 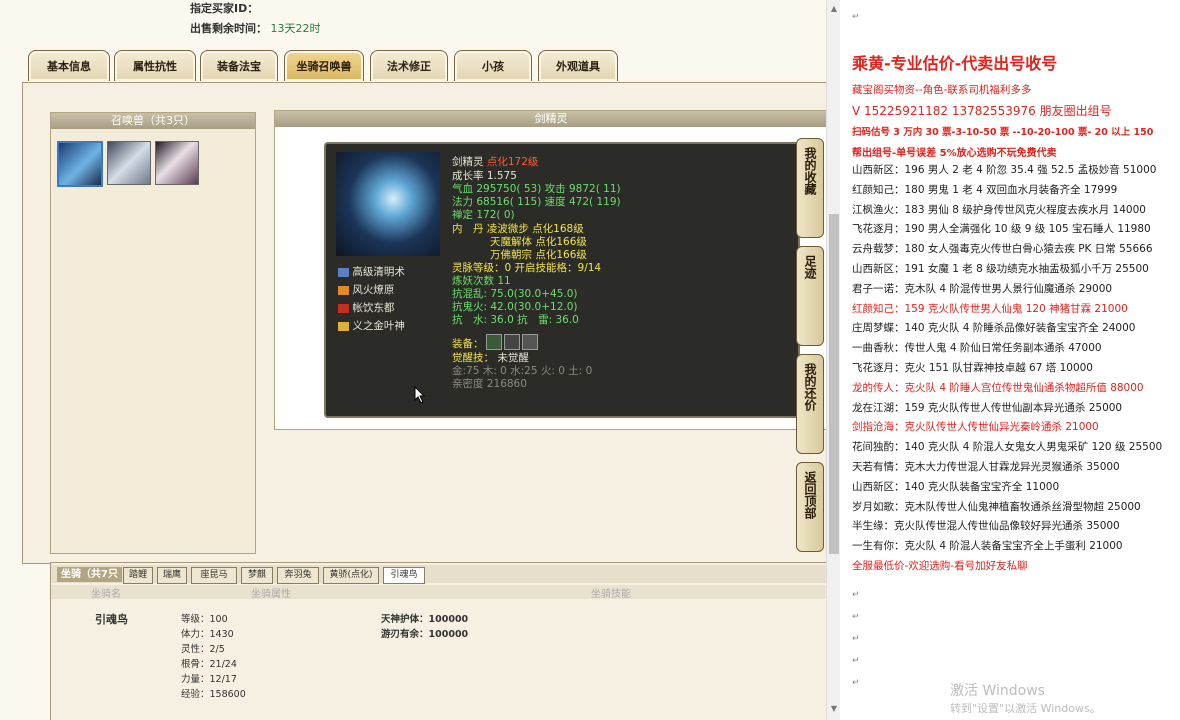 I want to click on listing-row: 龙在江湖：159 克火队传世人传世仙副本异光通杀 25000, so click(x=987, y=407).